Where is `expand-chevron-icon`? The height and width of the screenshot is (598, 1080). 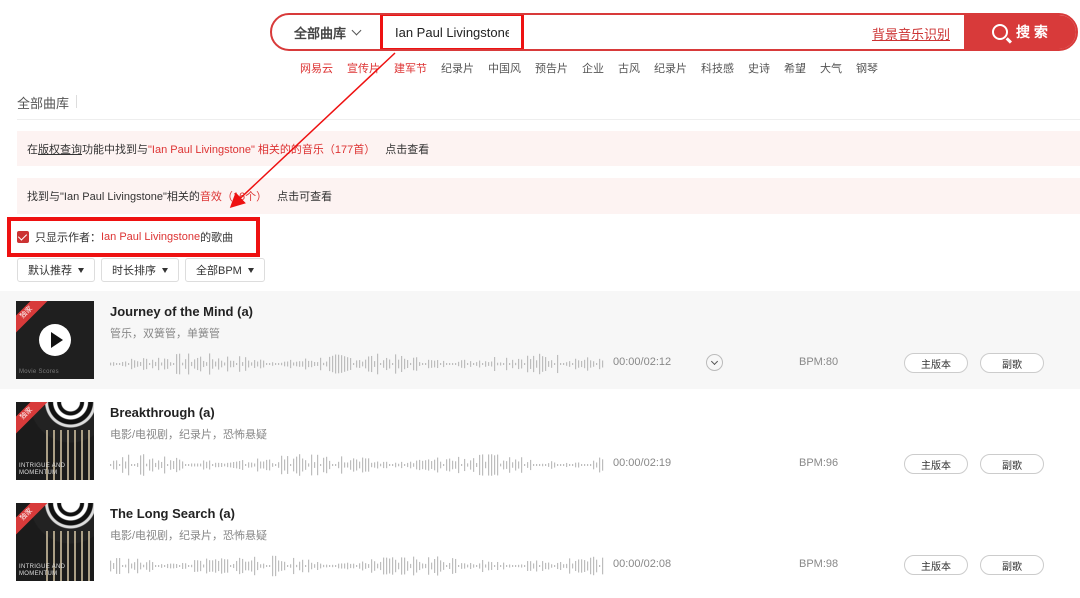
expand-chevron-icon is located at coordinates (714, 362).